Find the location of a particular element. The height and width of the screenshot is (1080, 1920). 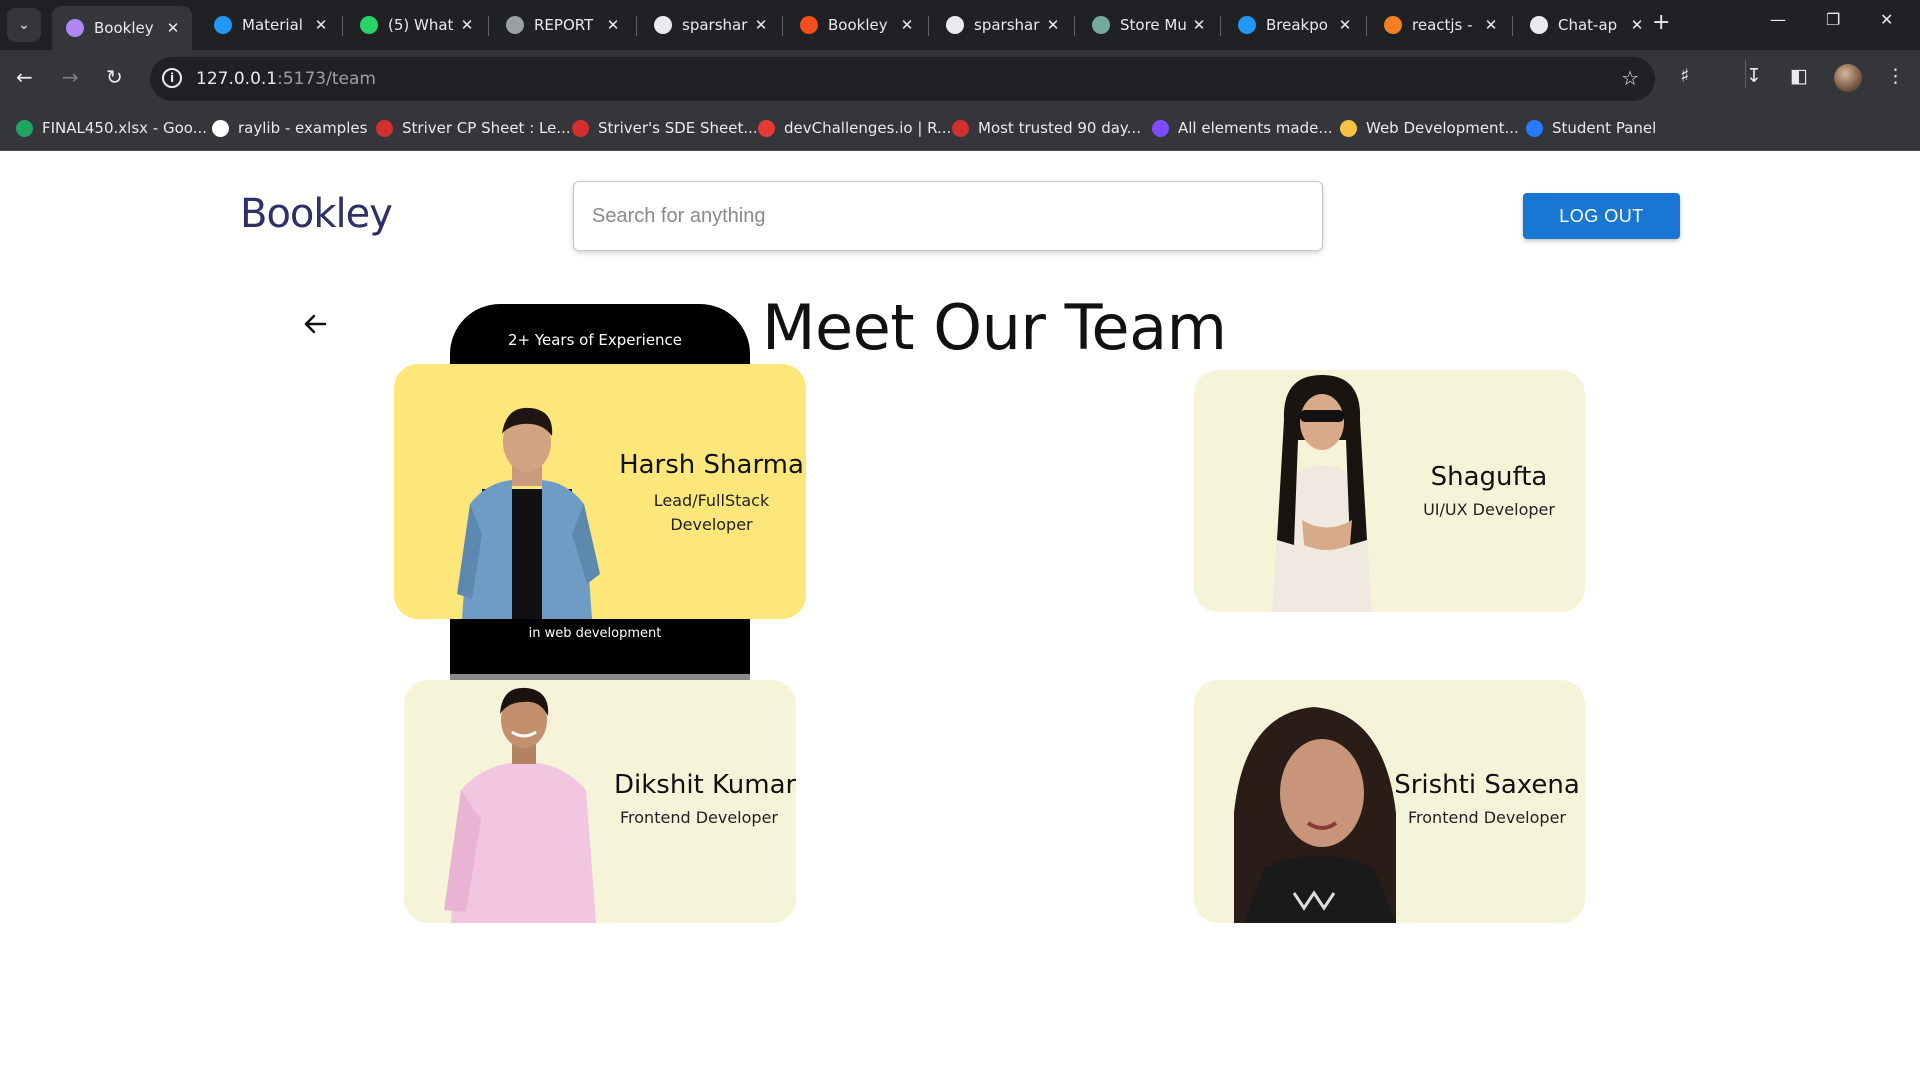

team-card-srishti: Srishti Saxena Frontend Developer is located at coordinates (1389, 801).